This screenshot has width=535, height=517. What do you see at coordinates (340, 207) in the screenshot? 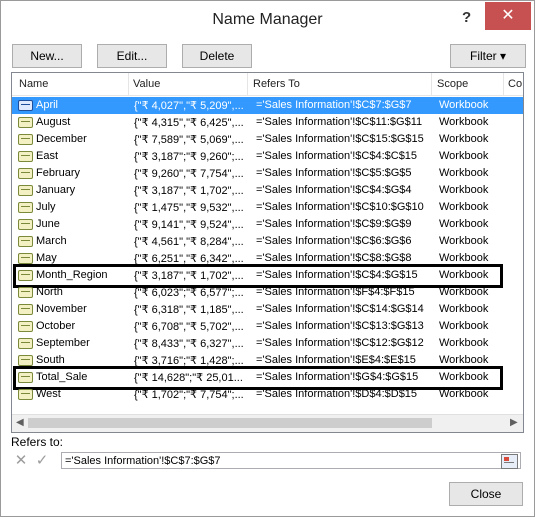
I see `refers-to-cell: ='Sales Information'!$C$10:$G$10` at bounding box center [340, 207].